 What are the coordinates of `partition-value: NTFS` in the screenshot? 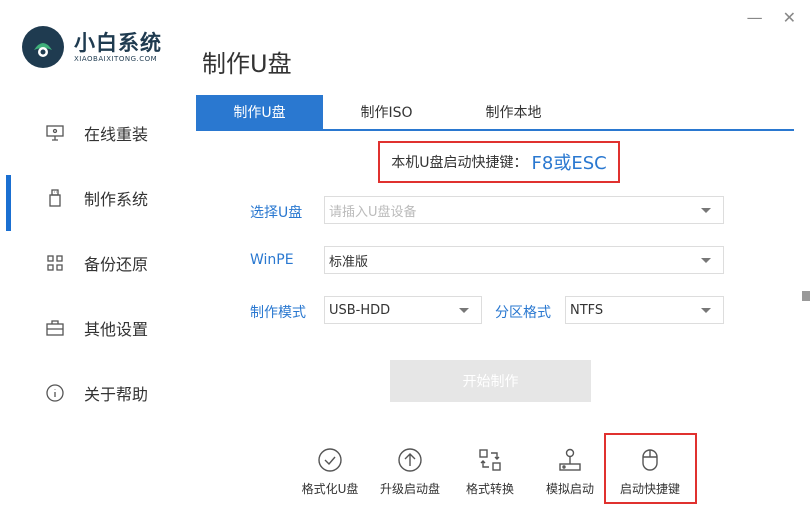 It's located at (587, 310).